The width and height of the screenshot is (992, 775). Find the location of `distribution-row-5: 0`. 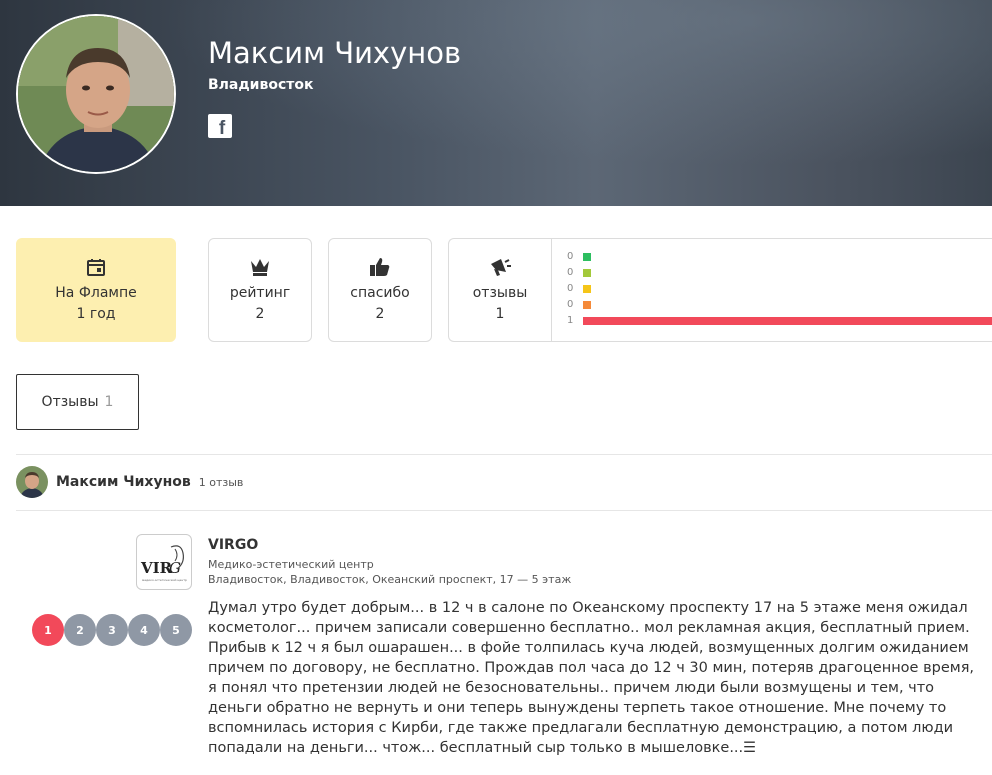

distribution-row-5: 0 is located at coordinates (772, 257).